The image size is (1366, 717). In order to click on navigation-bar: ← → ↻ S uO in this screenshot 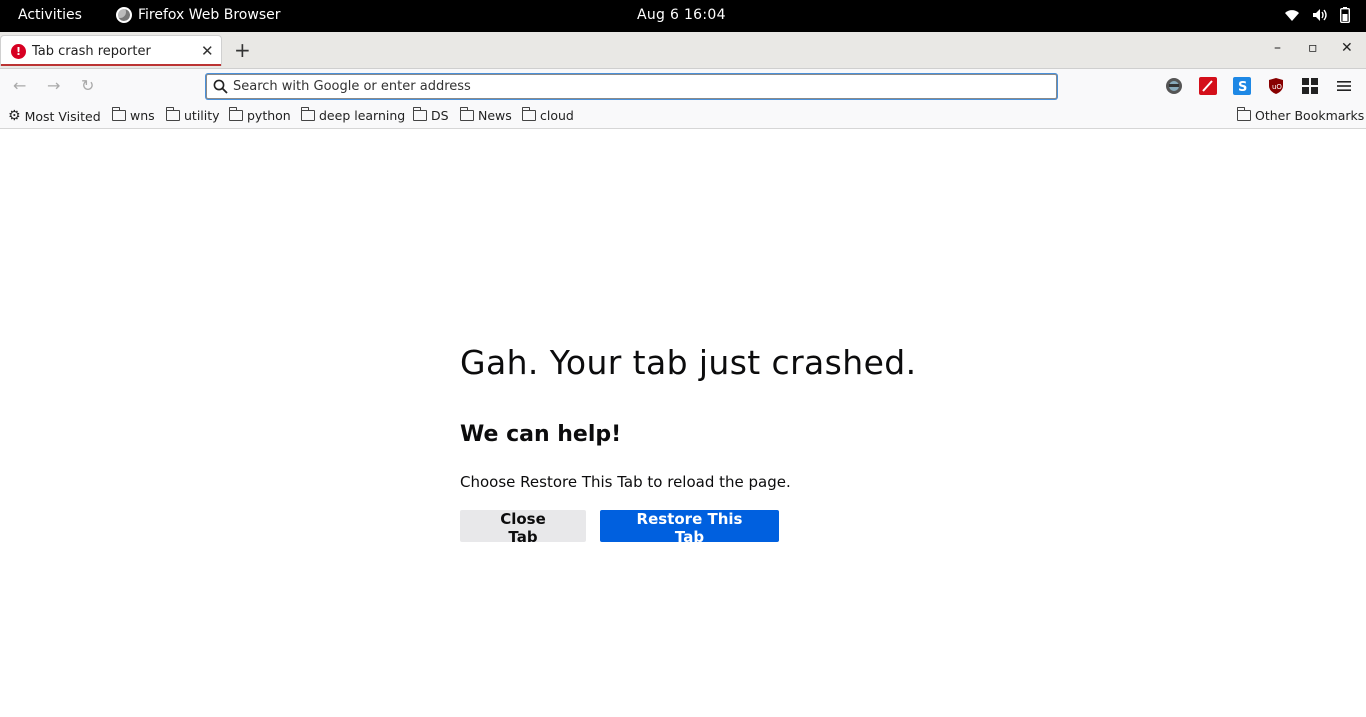, I will do `click(683, 86)`.